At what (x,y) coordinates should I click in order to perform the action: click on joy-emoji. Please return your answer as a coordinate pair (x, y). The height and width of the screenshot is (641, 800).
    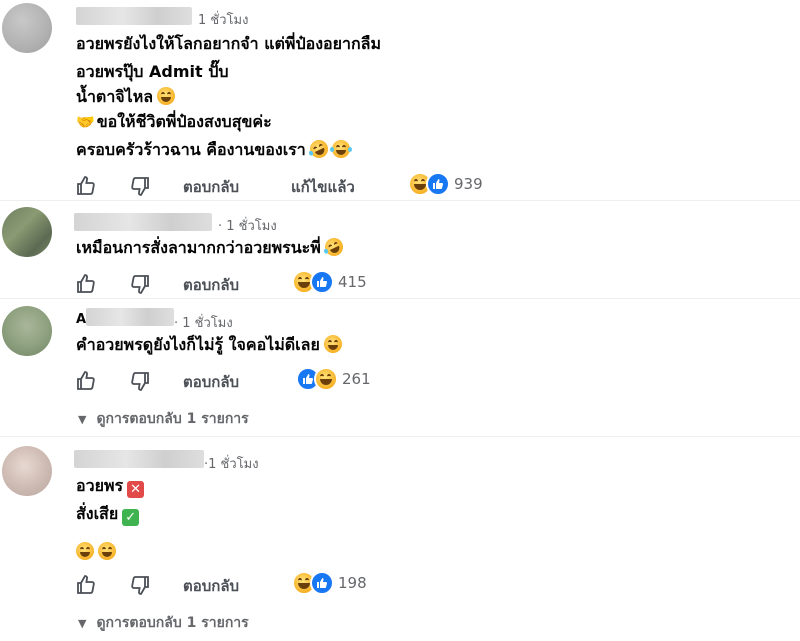
    Looking at the image, I should click on (340, 149).